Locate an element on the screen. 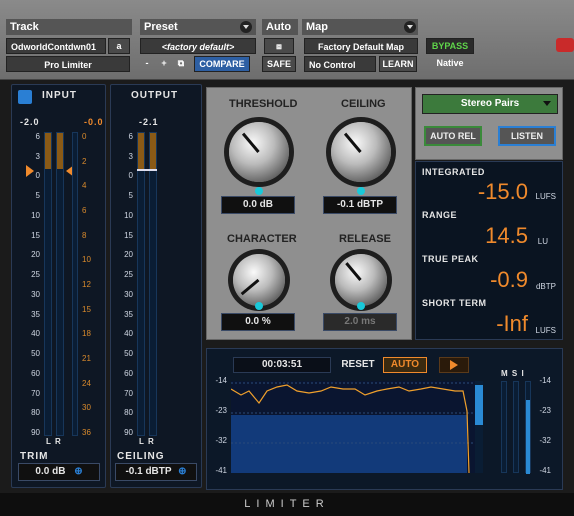 The image size is (574, 516). ceiling-meter-label: CEILING is located at coordinates (141, 456).